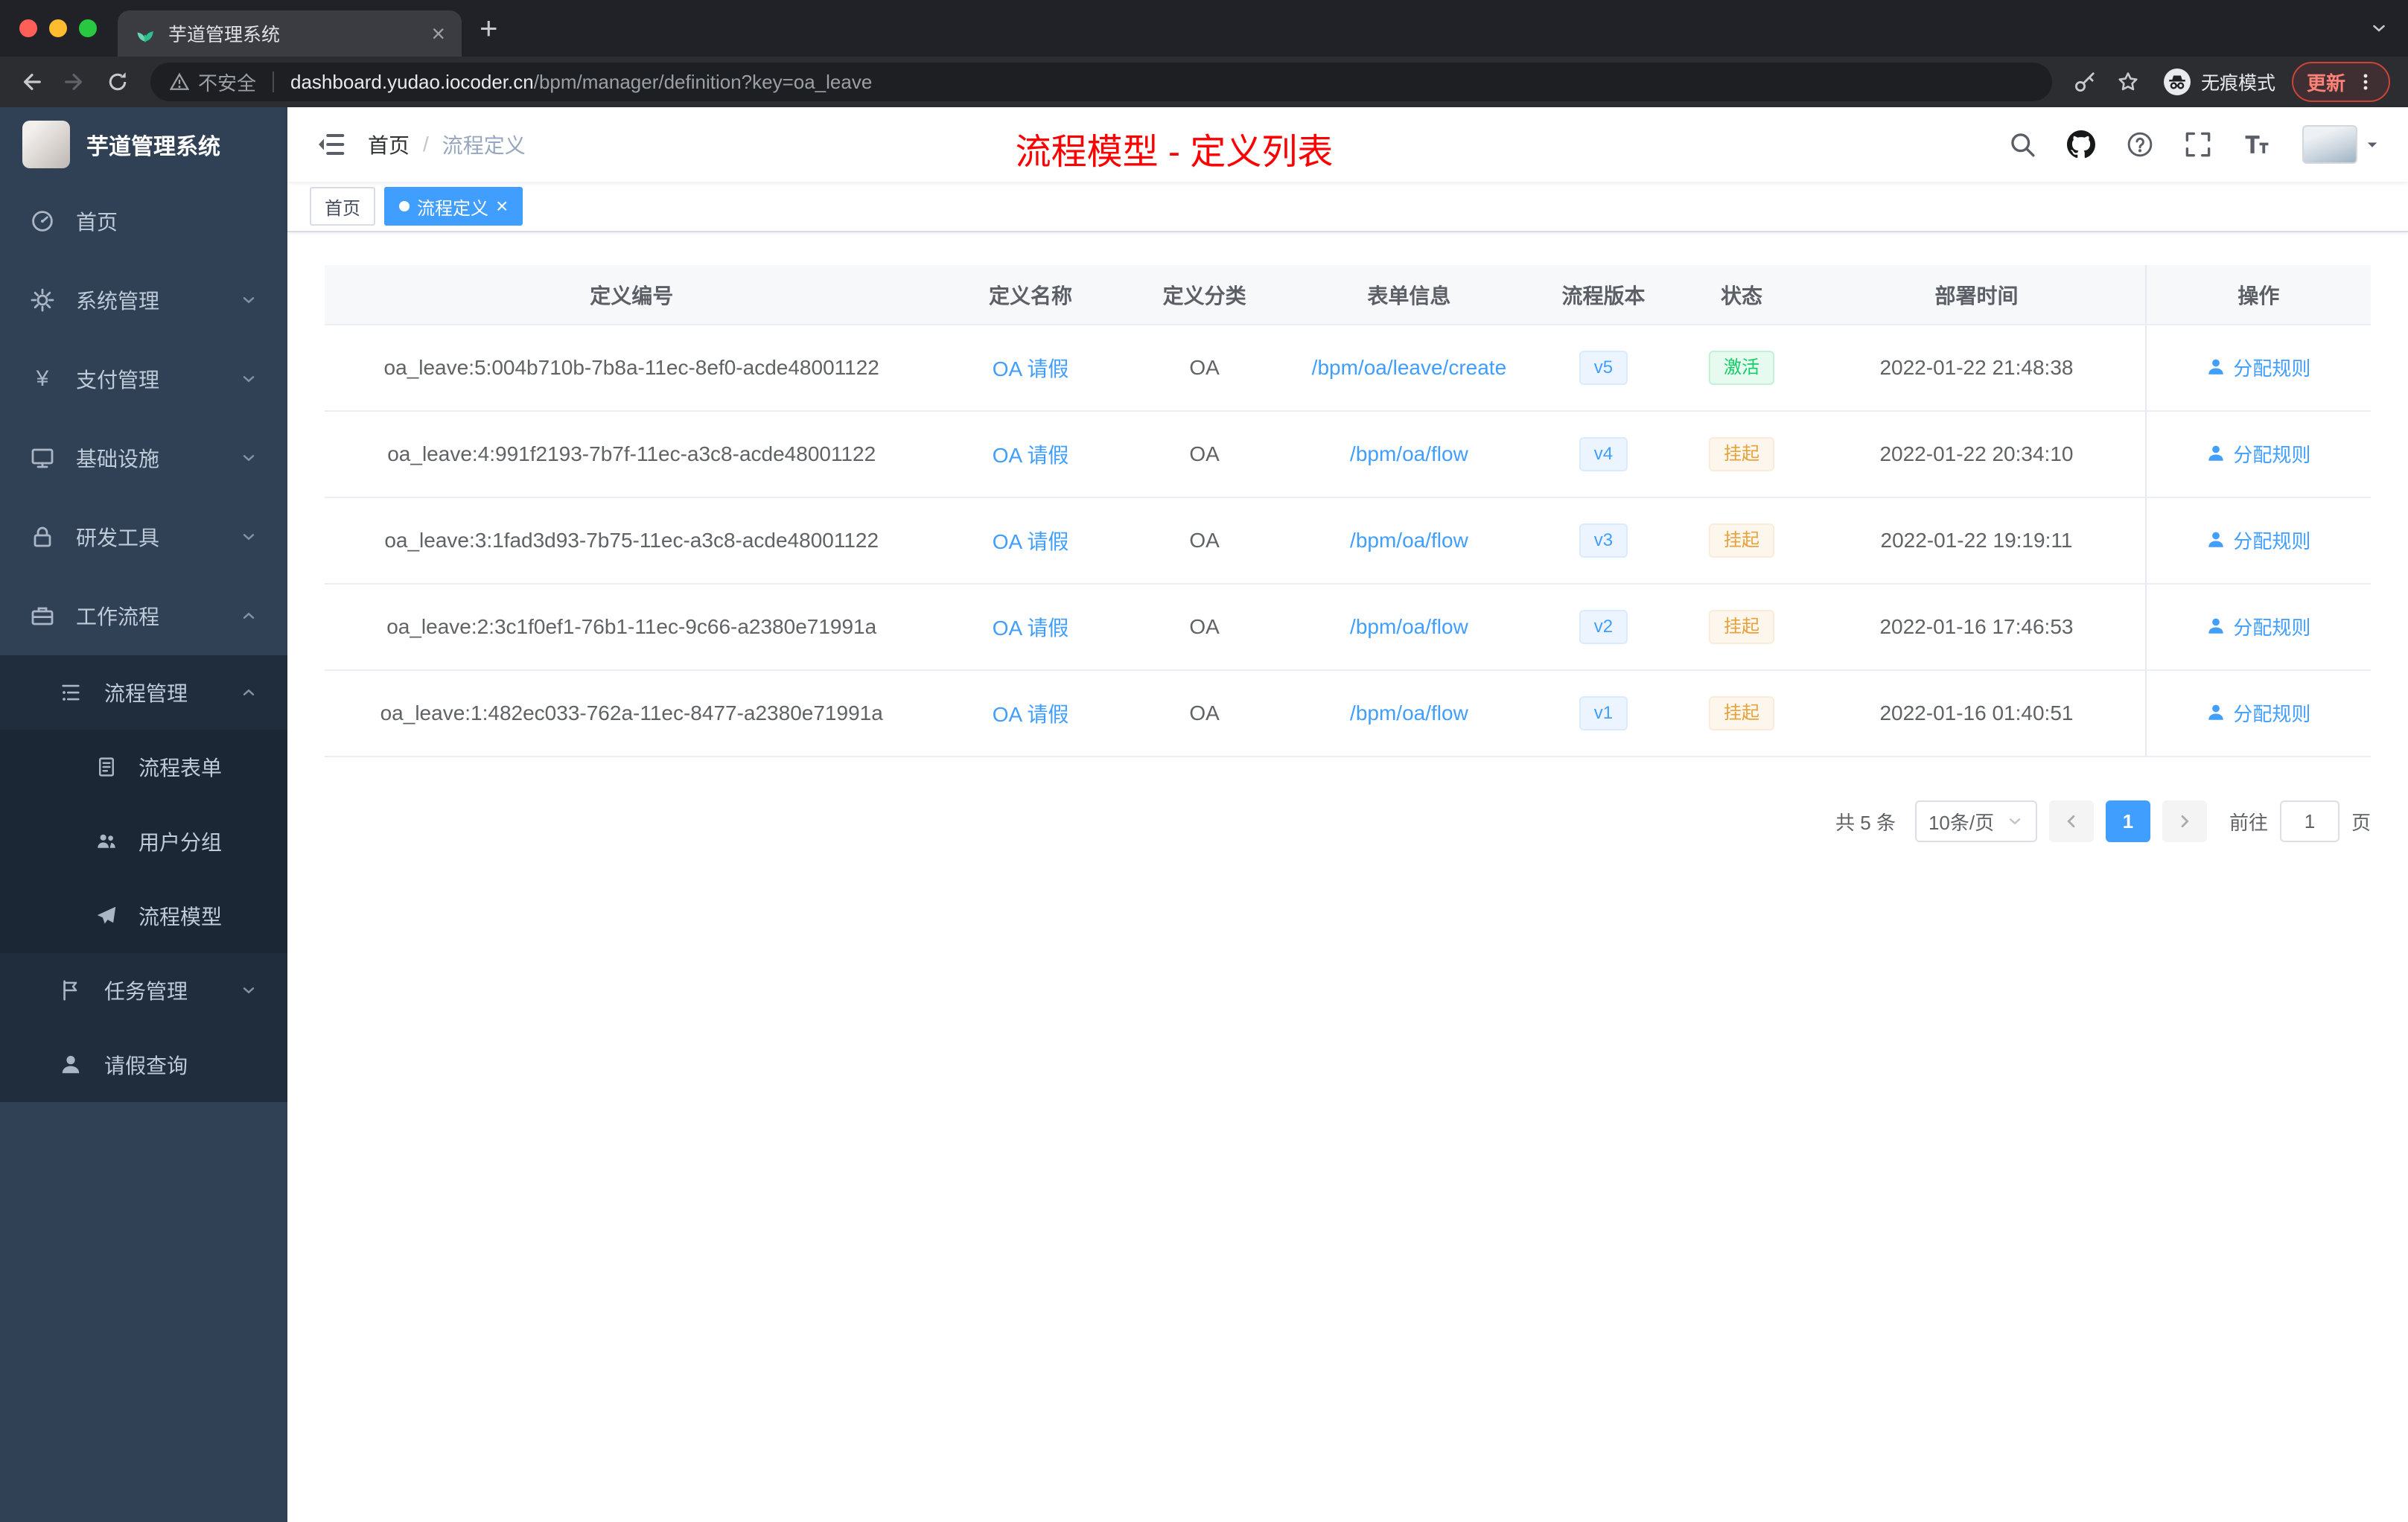 The height and width of the screenshot is (1522, 2408). I want to click on yen-icon: ¥, so click(42, 378).